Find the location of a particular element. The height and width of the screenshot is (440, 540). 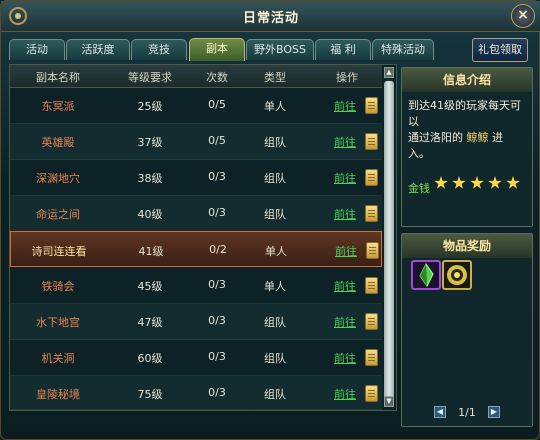

header-action: 操作 is located at coordinates (347, 77).